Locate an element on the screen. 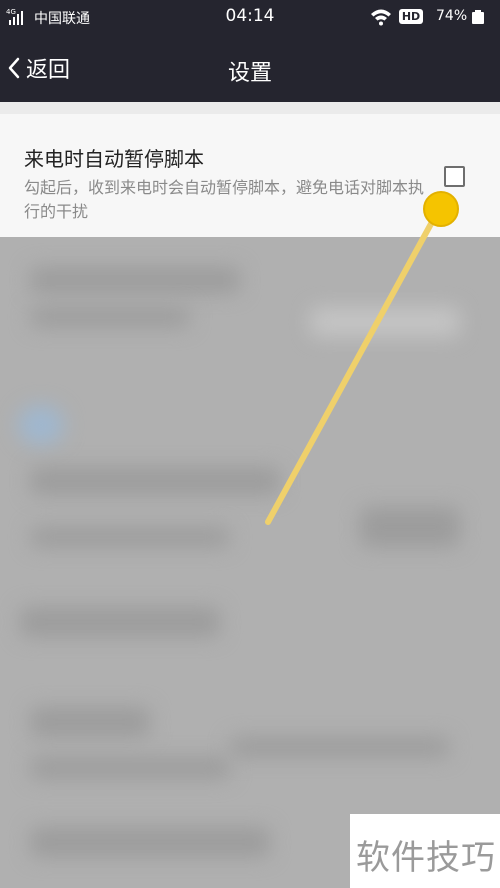 Image resolution: width=500 pixels, height=888 pixels. status-time: 04:14 is located at coordinates (250, 16).